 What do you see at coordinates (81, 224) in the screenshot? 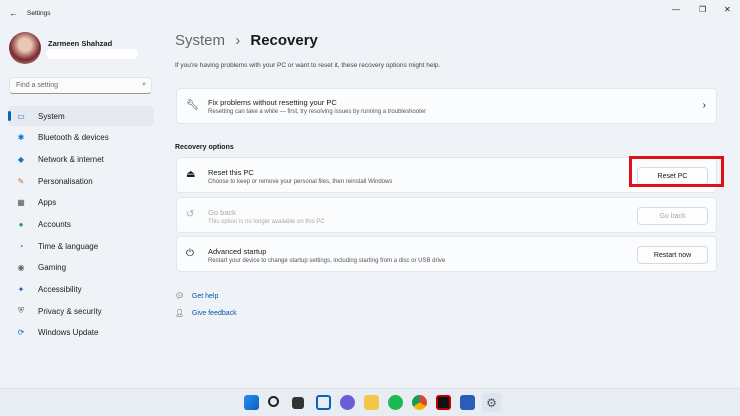
I see `sidebar-item-accounts: ● Accounts` at bounding box center [81, 224].